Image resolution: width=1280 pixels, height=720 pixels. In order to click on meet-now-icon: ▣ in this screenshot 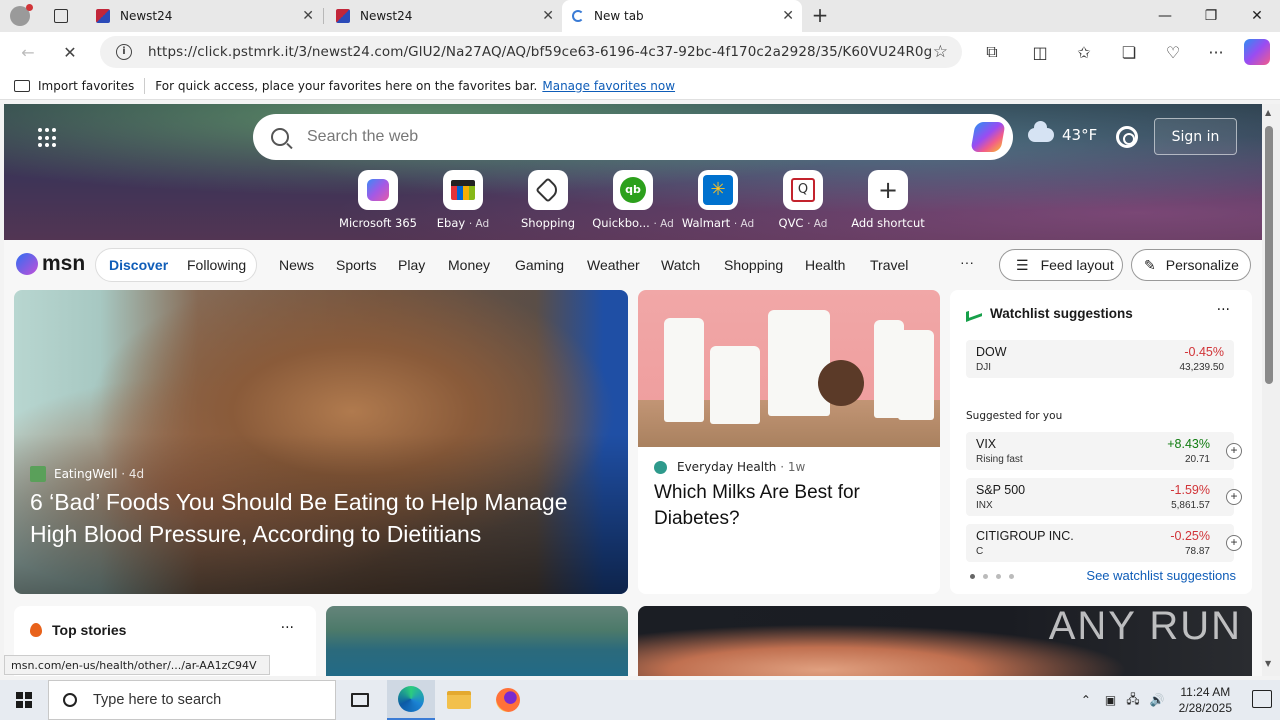, I will do `click(1110, 700)`.